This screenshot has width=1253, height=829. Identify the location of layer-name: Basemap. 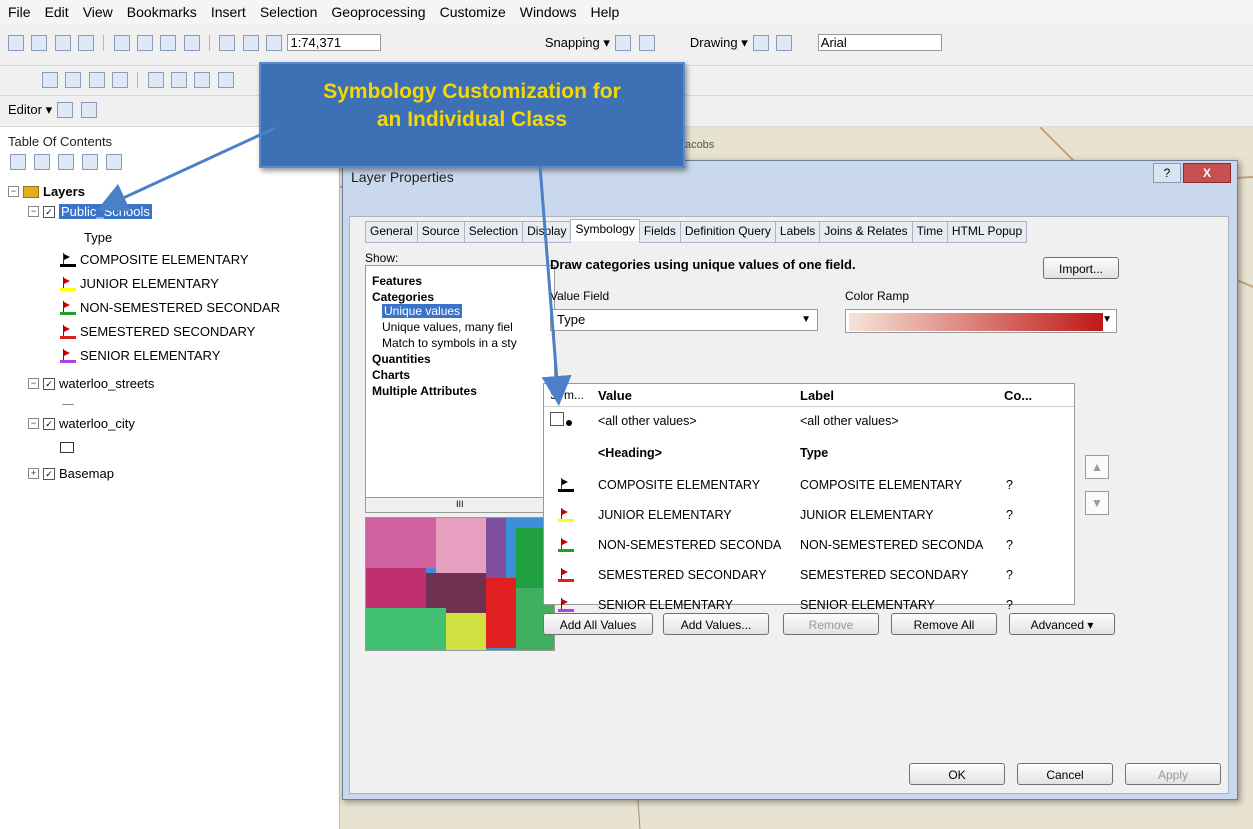
(86, 473).